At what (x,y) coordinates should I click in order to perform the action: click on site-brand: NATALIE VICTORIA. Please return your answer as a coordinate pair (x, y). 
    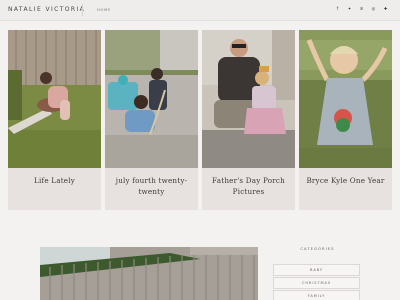
    Looking at the image, I should click on (46, 9).